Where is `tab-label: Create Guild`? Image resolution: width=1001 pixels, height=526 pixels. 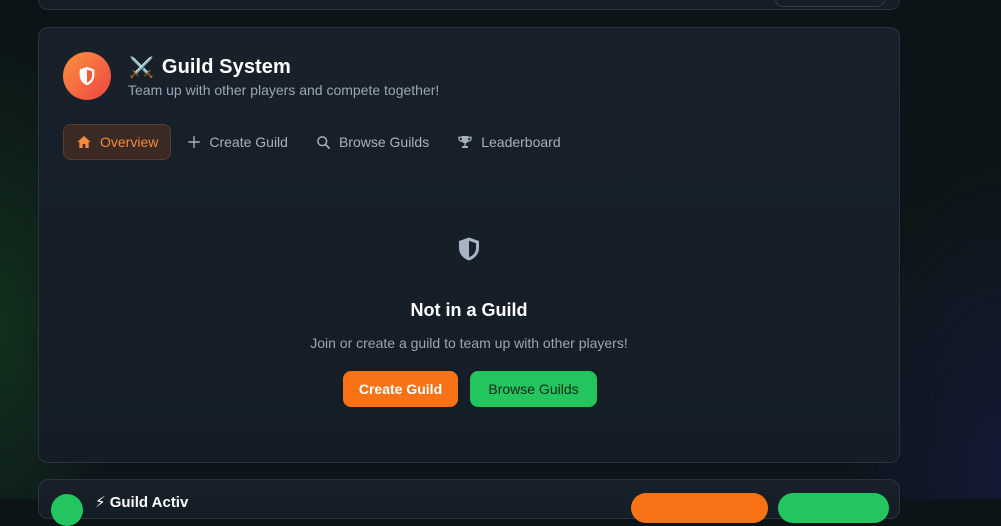
tab-label: Create Guild is located at coordinates (248, 142).